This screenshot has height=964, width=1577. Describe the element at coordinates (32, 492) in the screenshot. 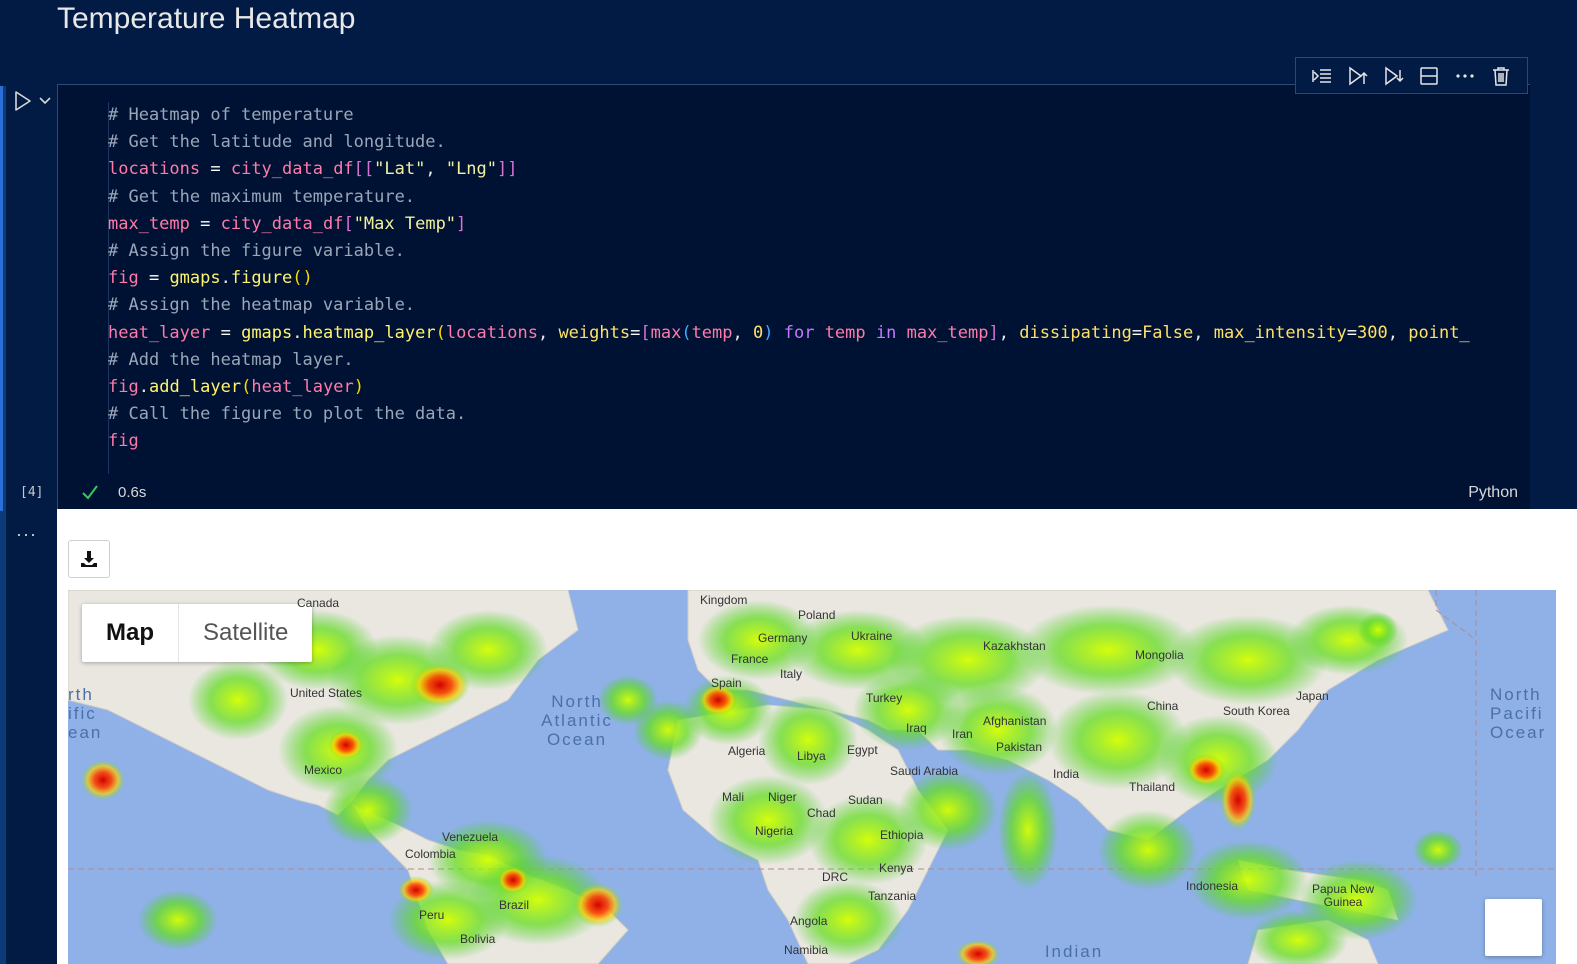

I see `execution-count: [4]` at that location.